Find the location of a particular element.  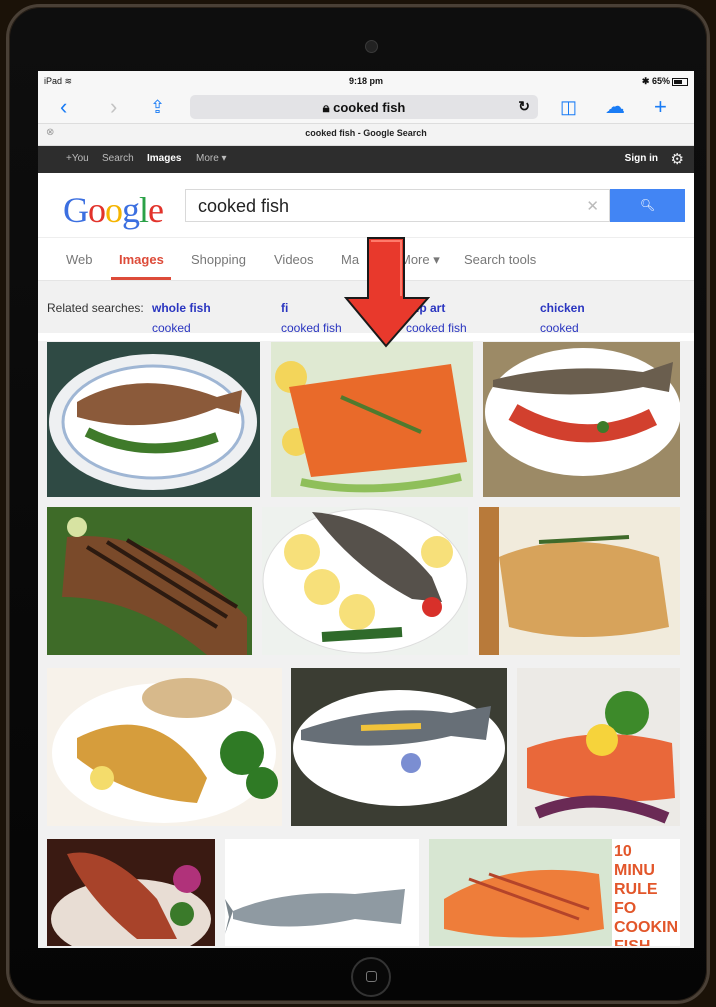

safari-toolbar: ‹ › ⇪ 🔒︎ cooked fish ↻ ◫ ☁︎ + is located at coordinates (366, 107).